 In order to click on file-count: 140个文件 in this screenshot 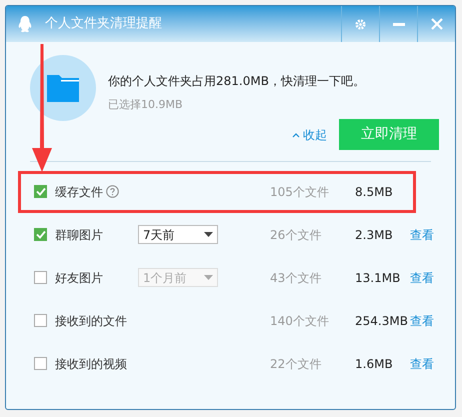, I will do `click(299, 321)`.